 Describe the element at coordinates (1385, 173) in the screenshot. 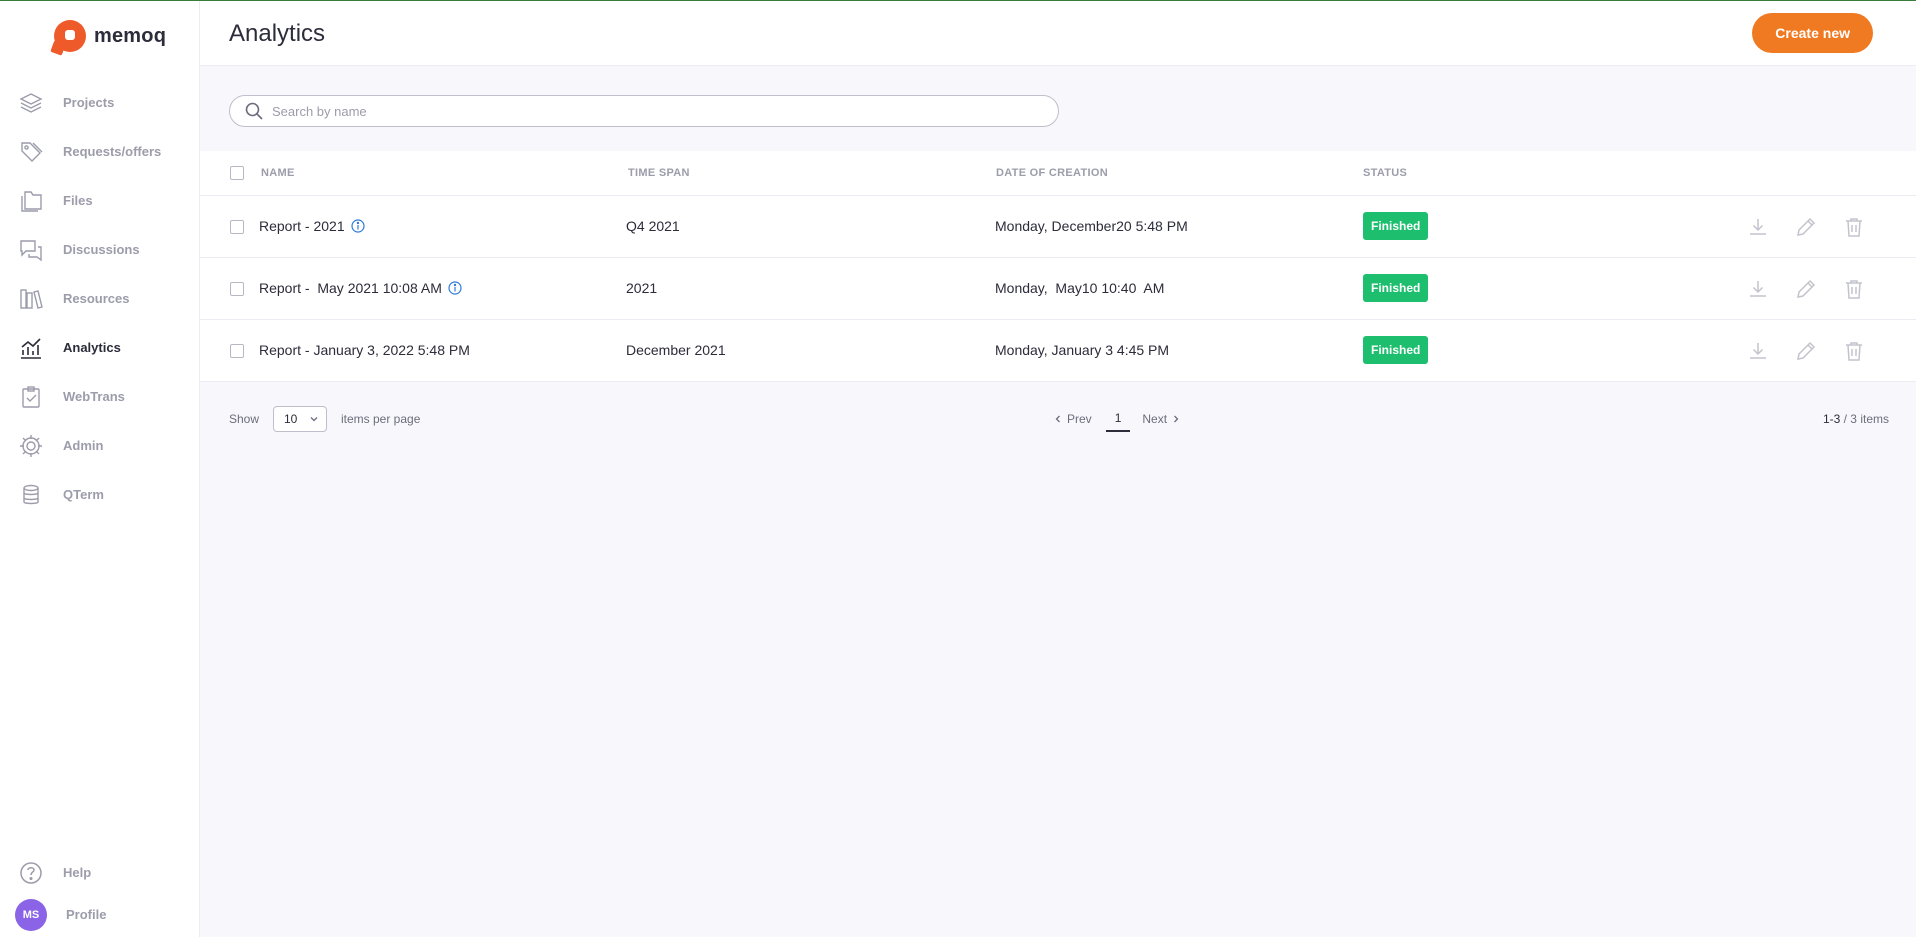

I see `column-header-status: STATUS` at that location.